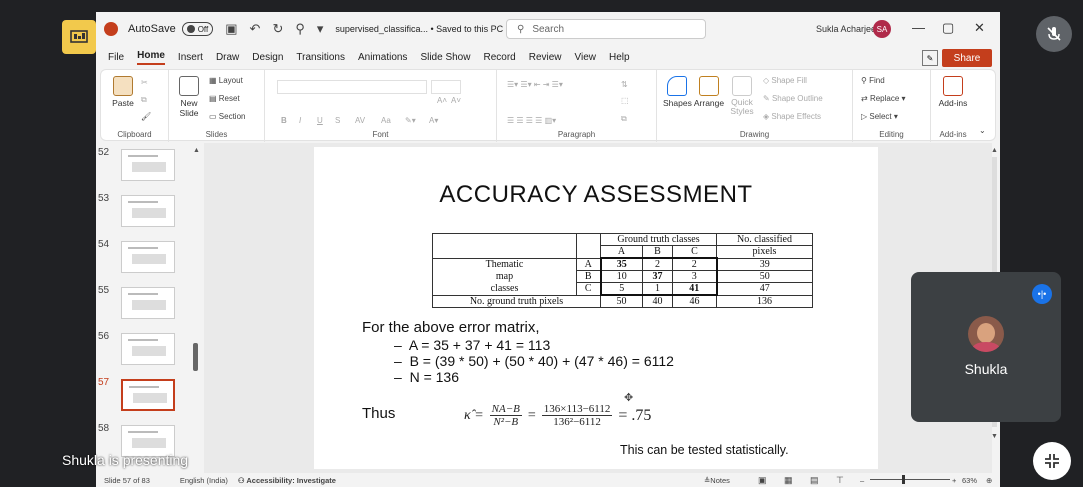  What do you see at coordinates (442, 100) in the screenshot?
I see `increase-font-size-button: A˄` at bounding box center [442, 100].